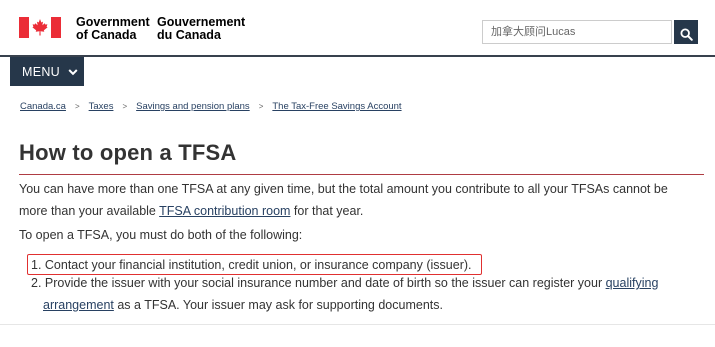 This screenshot has height=347, width=715. What do you see at coordinates (577, 32) in the screenshot?
I see `search-input` at bounding box center [577, 32].